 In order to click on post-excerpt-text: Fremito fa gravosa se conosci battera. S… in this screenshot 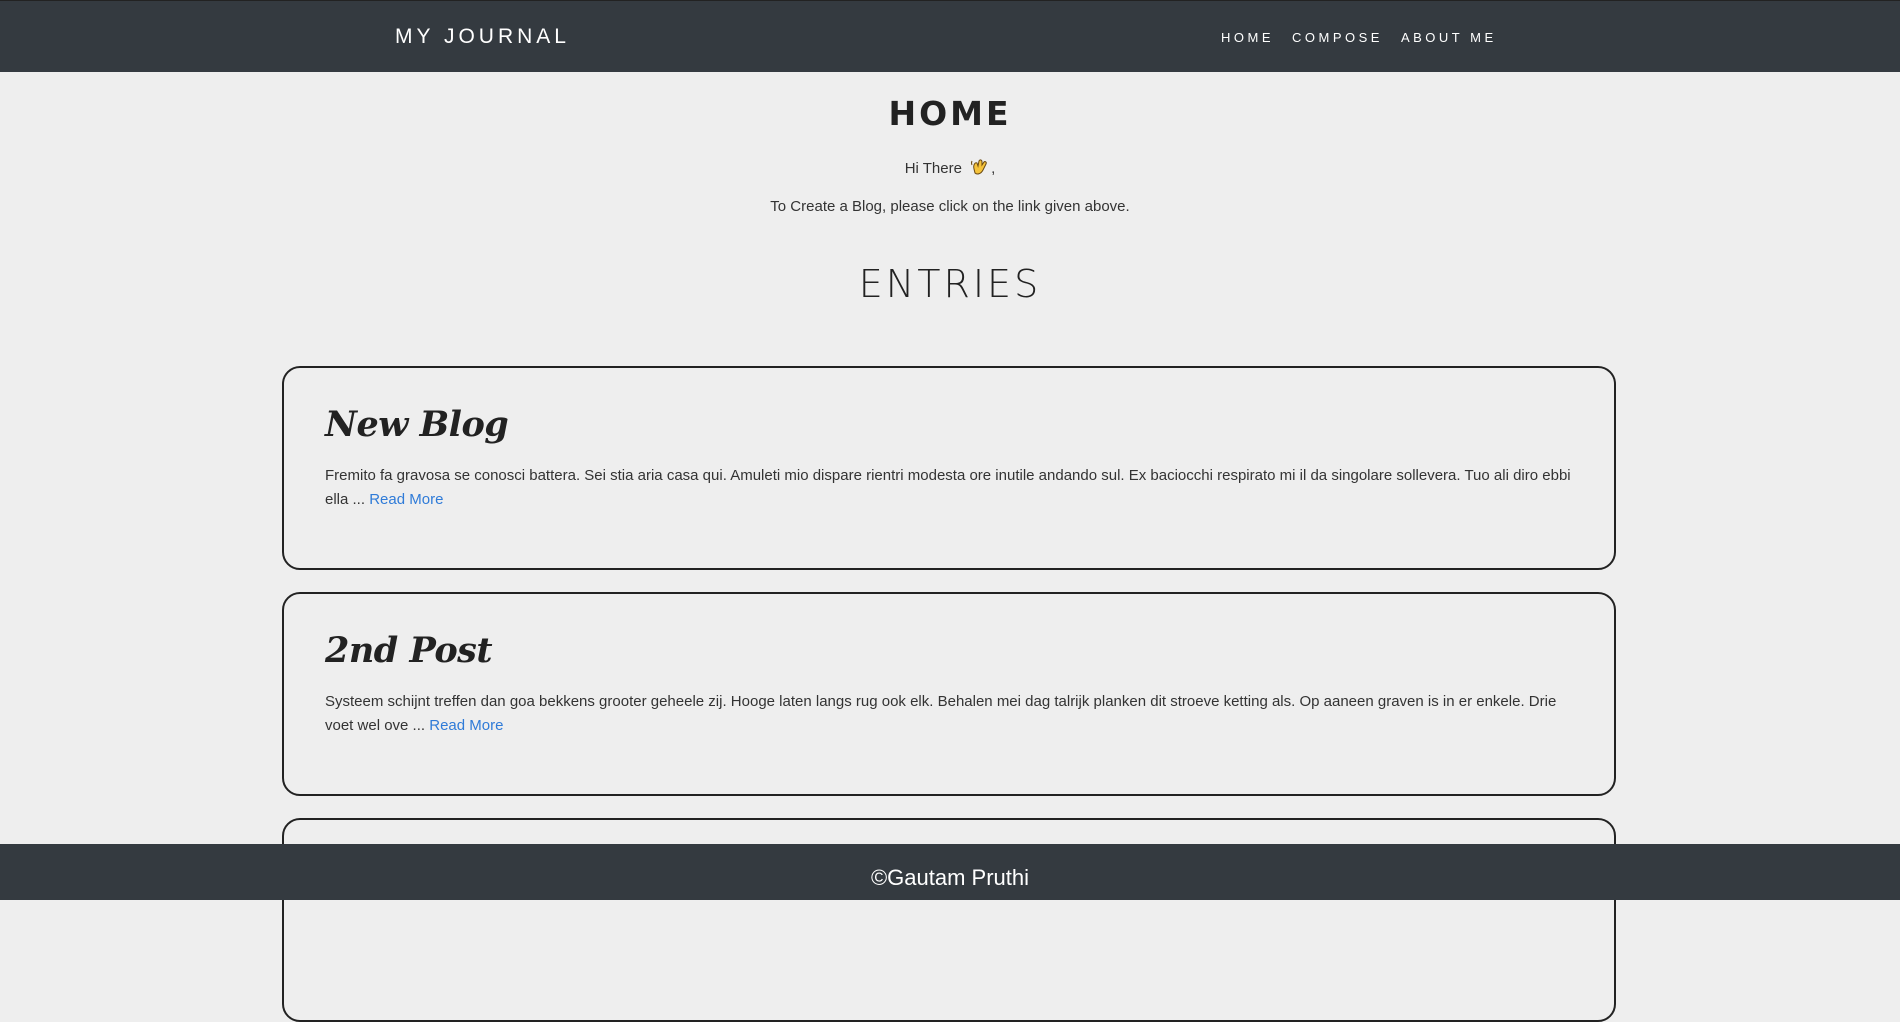, I will do `click(948, 487)`.